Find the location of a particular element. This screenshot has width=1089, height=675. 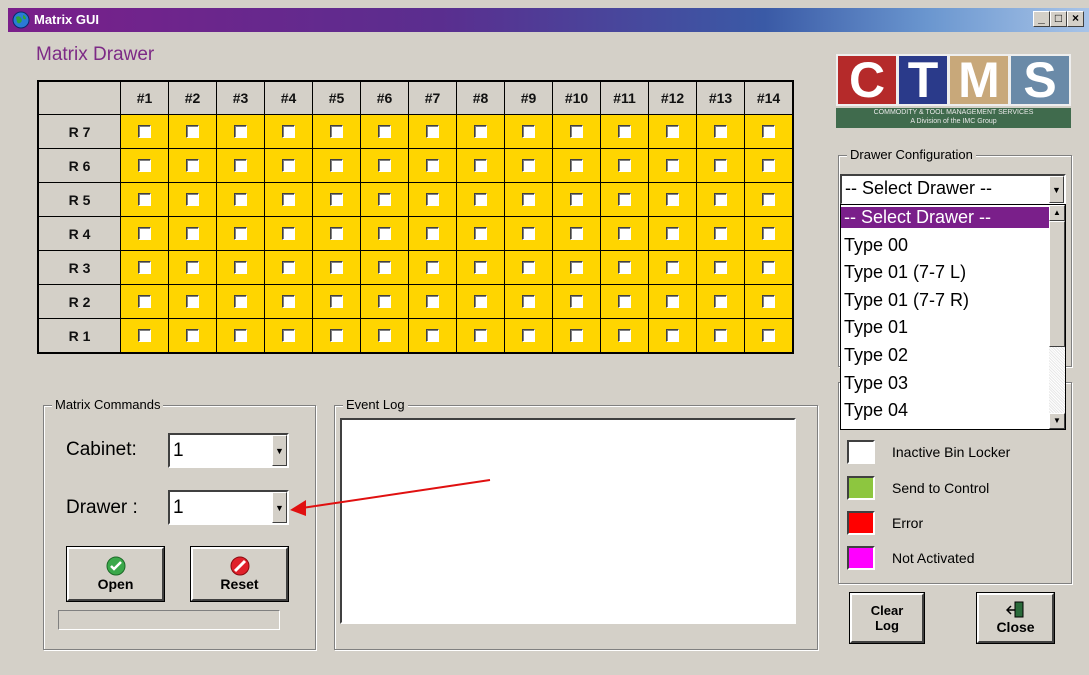

maximize-button: □ is located at coordinates (1058, 19).